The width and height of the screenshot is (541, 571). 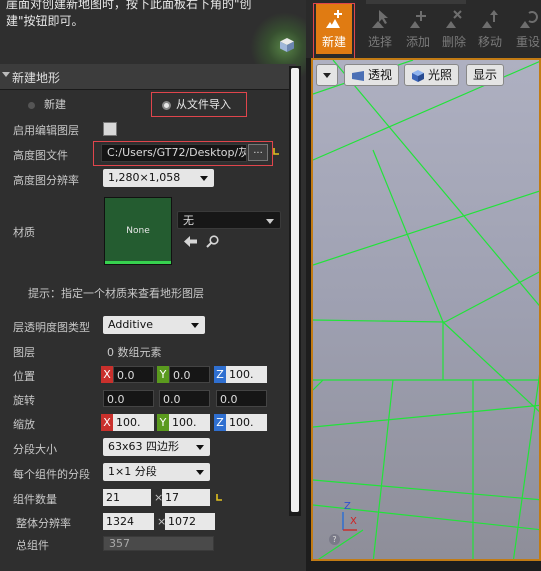 I want to click on rotation-y-value: 0.0, so click(x=184, y=398).